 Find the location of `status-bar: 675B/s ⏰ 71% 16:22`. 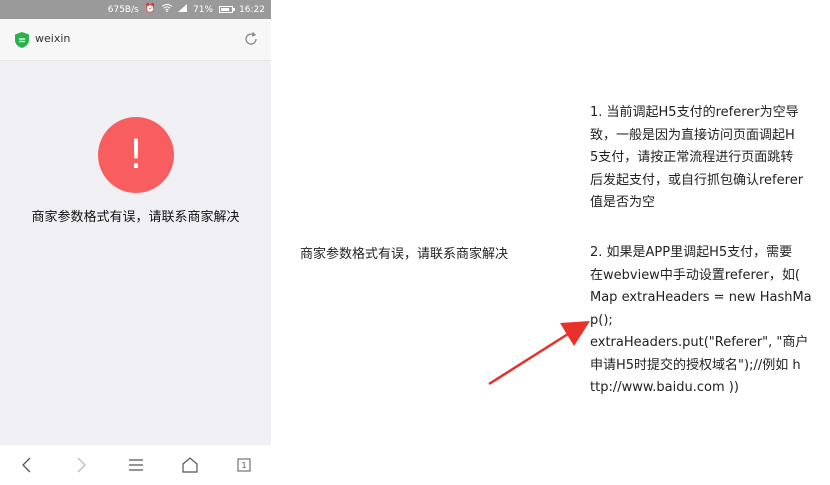

status-bar: 675B/s ⏰ 71% 16:22 is located at coordinates (135, 9).